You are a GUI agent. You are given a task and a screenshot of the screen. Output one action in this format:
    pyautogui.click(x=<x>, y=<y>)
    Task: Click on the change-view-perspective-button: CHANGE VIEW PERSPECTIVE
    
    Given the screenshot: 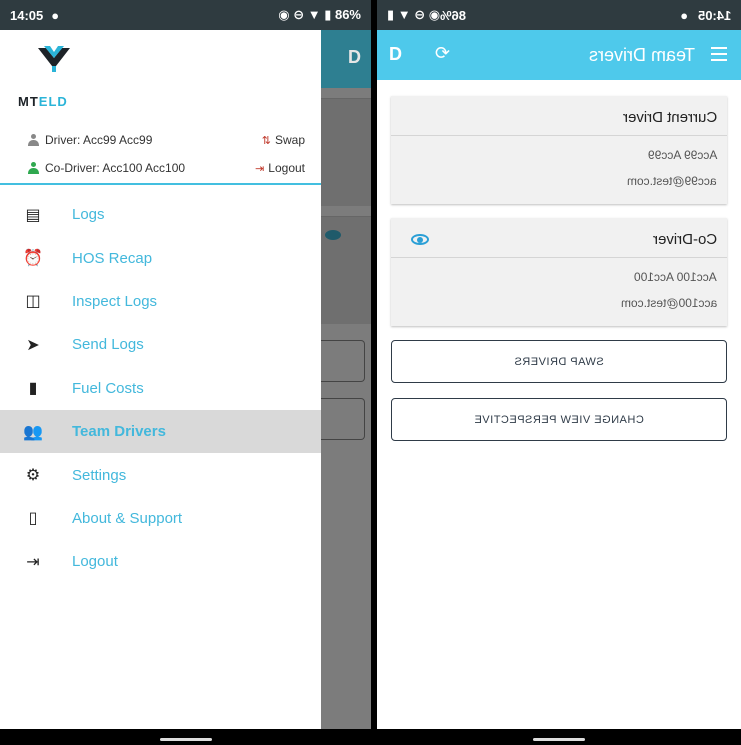 What is the action you would take?
    pyautogui.click(x=559, y=419)
    